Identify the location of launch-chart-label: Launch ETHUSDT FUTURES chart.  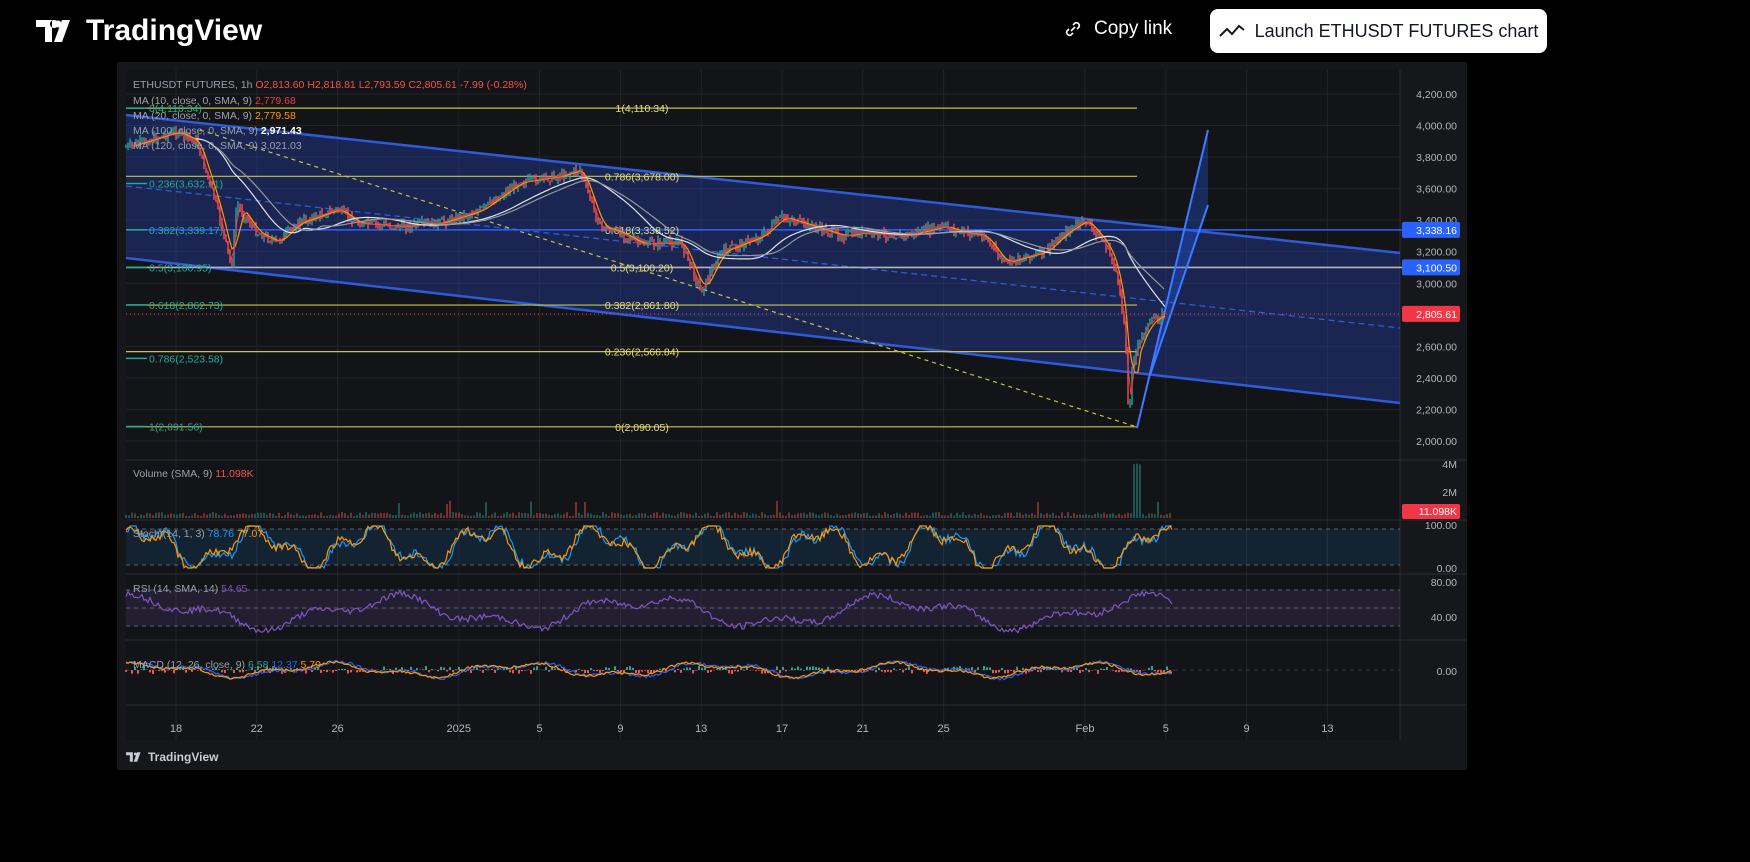
(1396, 30).